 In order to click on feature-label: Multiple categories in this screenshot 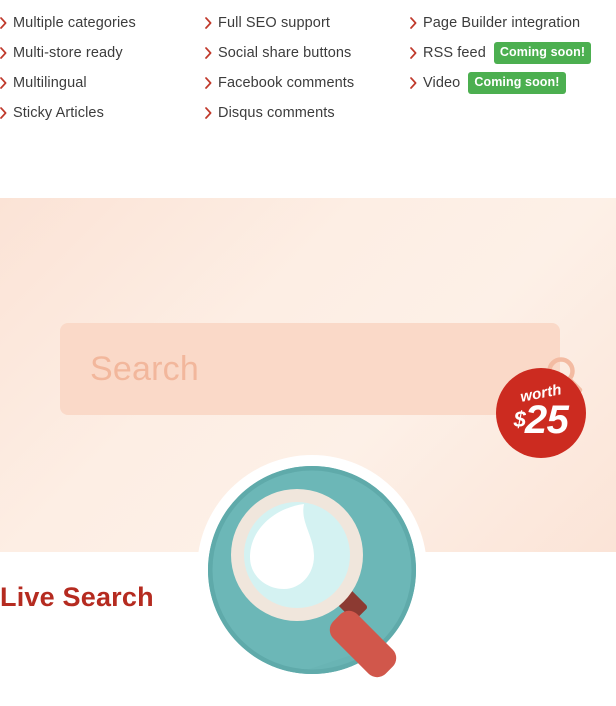, I will do `click(74, 22)`.